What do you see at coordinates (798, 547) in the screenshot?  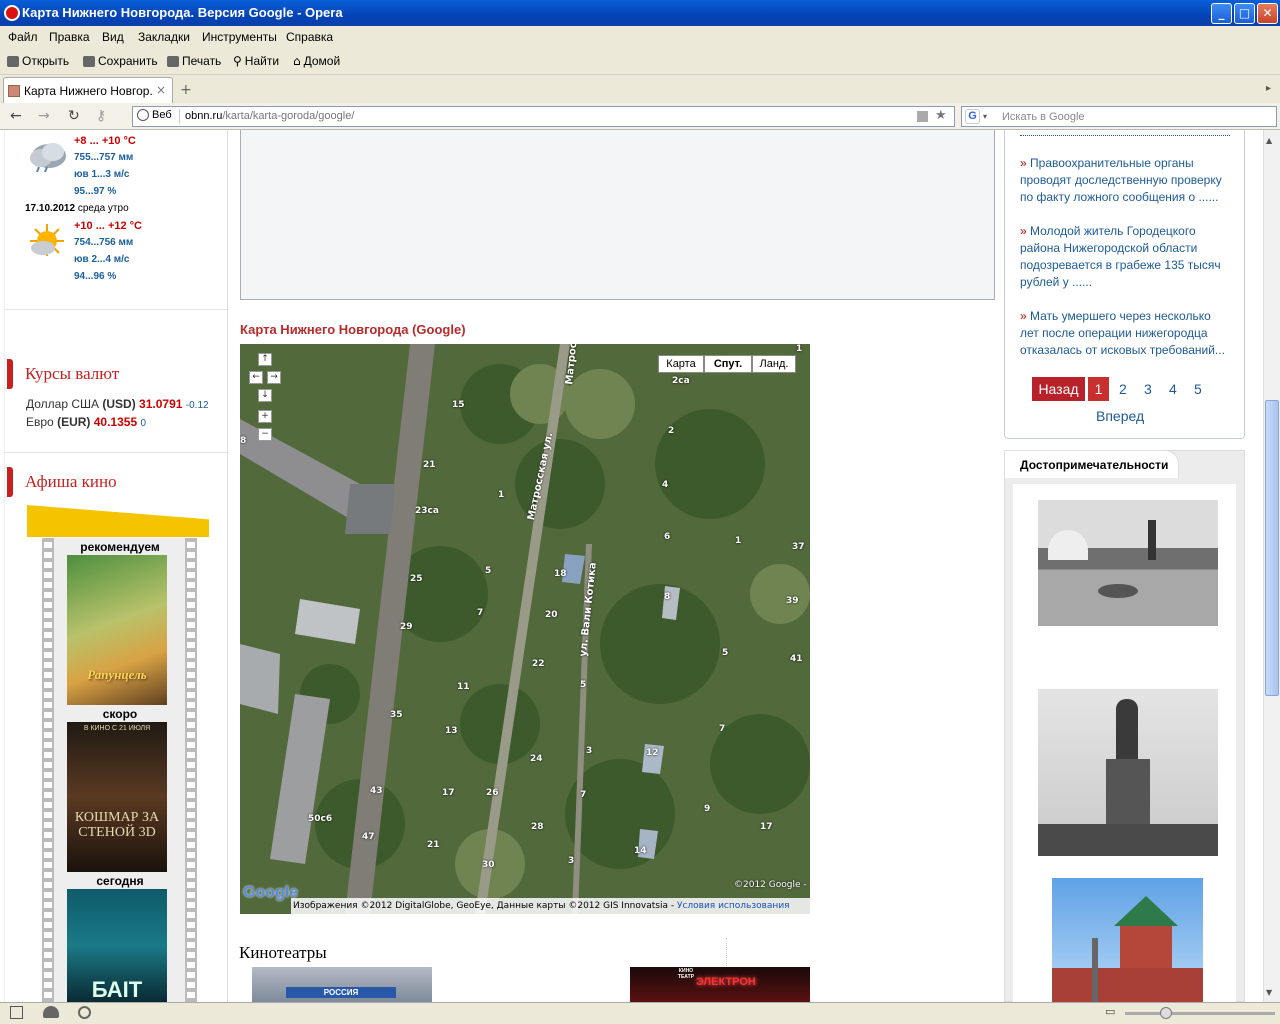 I see `house-number-label: 37` at bounding box center [798, 547].